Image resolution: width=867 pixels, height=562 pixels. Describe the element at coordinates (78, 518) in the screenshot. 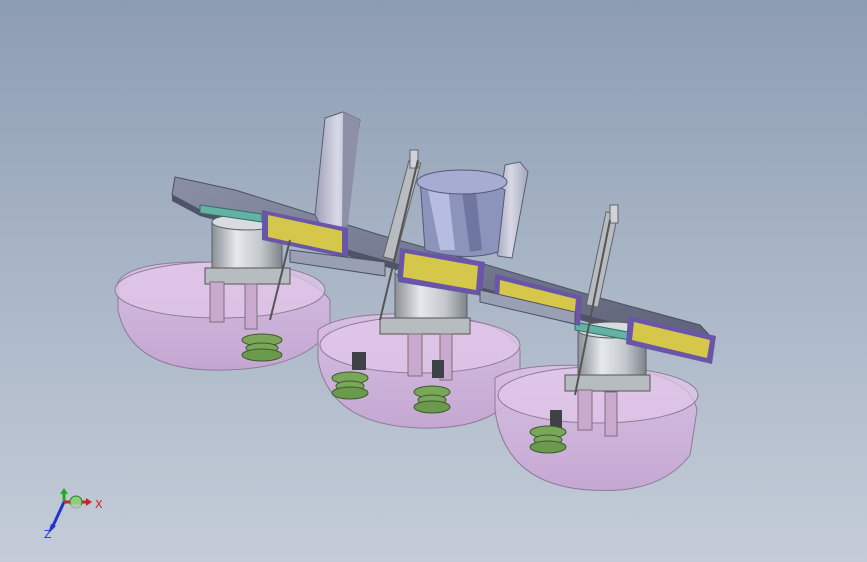

I see `coordinate-triad: X Z` at that location.